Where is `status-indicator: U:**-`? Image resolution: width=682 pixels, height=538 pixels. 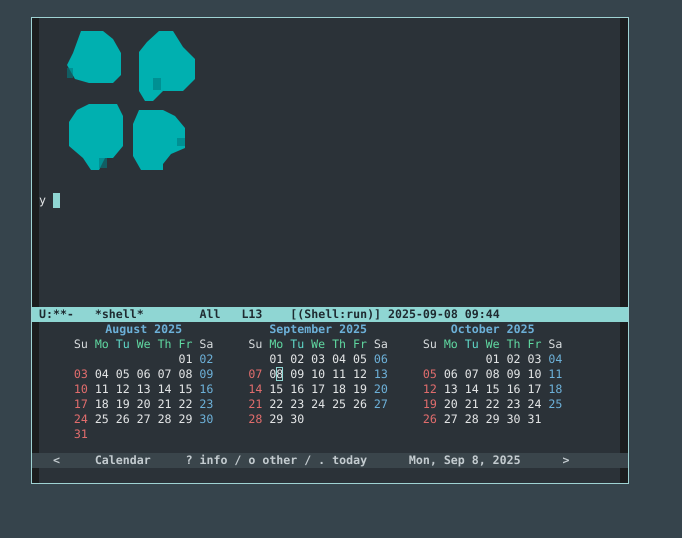 status-indicator: U:**- is located at coordinates (56, 314).